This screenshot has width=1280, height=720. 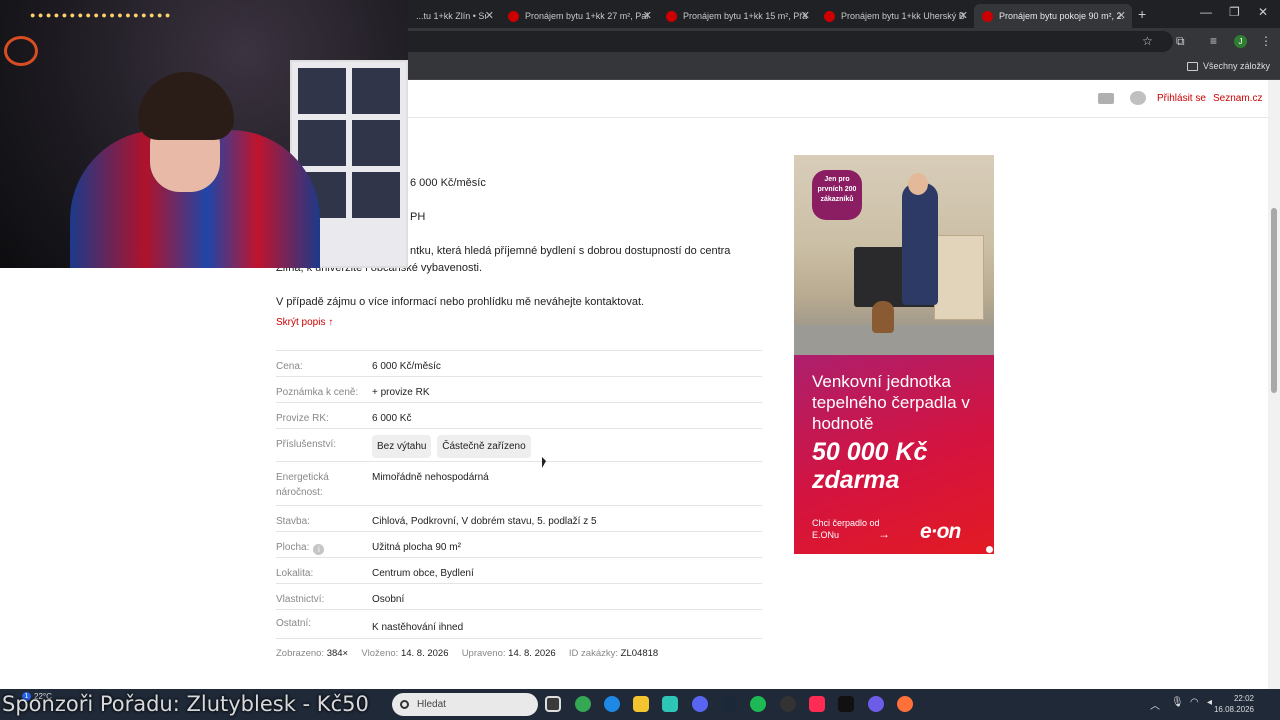 What do you see at coordinates (519, 544) in the screenshot?
I see `param-row: Plocha: i Užitná plocha 90 m²` at bounding box center [519, 544].